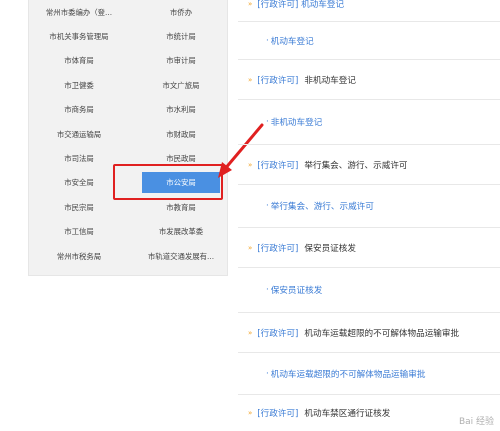  Describe the element at coordinates (369, 41) in the screenshot. I see `service-link-row: · 机动车登记` at that location.